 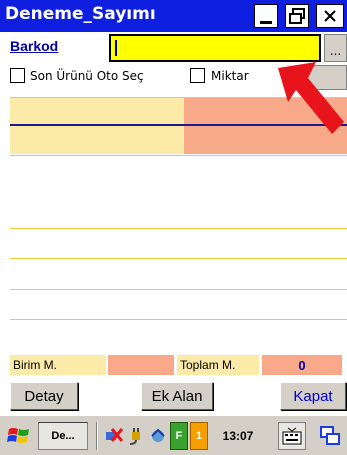 What do you see at coordinates (266, 16) in the screenshot?
I see `minimize-button` at bounding box center [266, 16].